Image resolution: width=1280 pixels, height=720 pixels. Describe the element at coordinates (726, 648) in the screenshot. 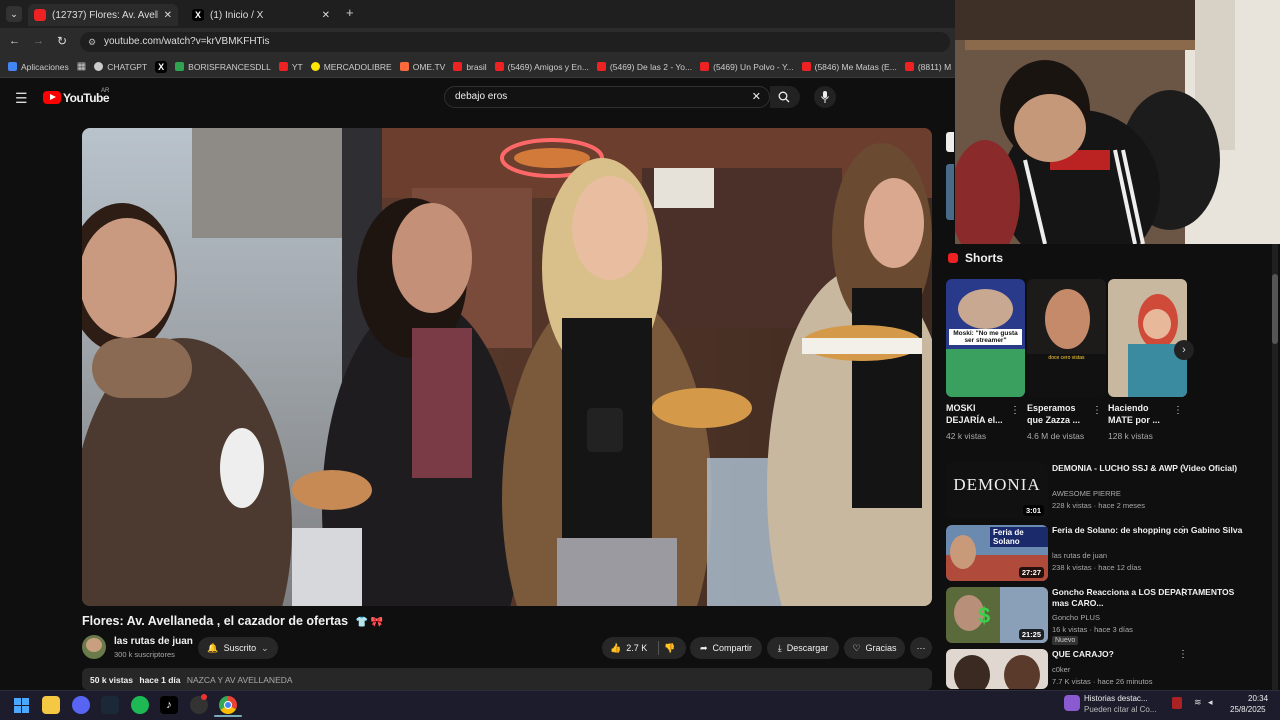

I see `share-button: ➦ Compartir` at that location.